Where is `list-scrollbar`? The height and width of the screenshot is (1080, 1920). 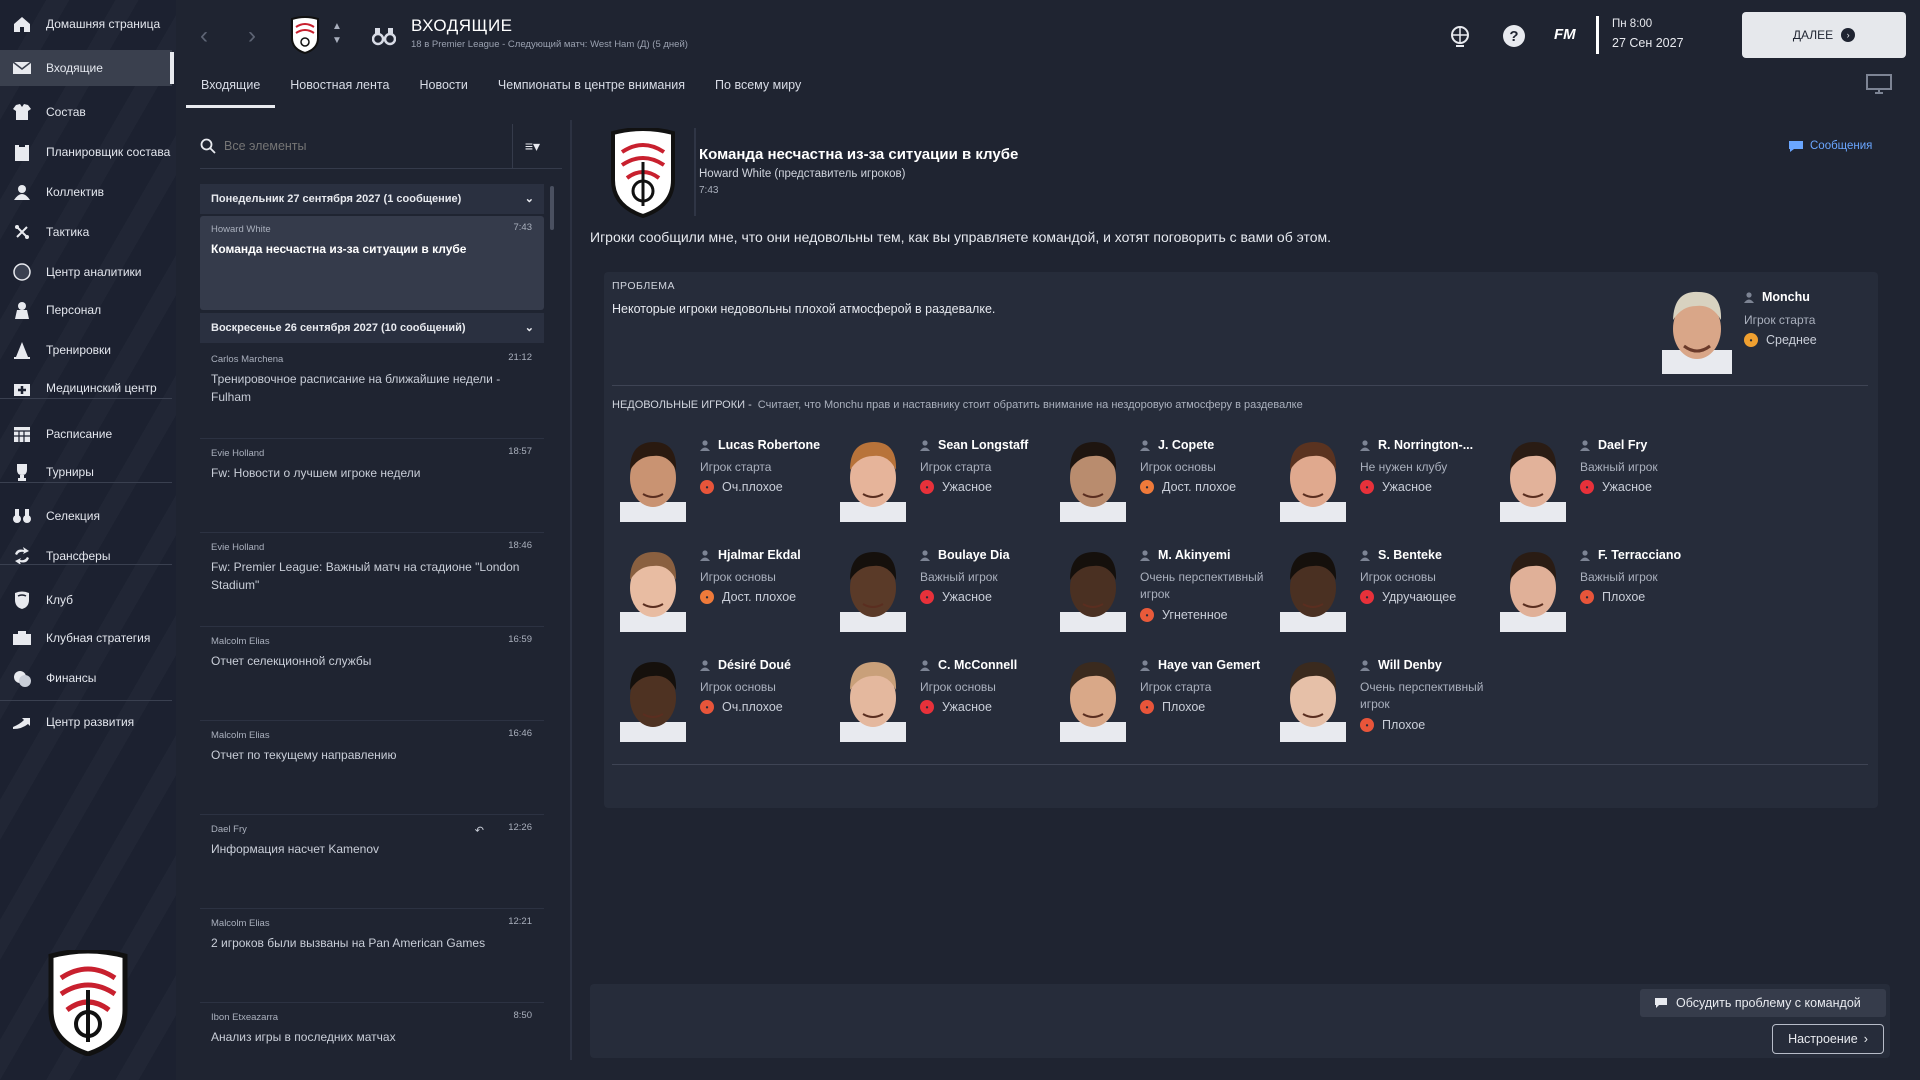
list-scrollbar is located at coordinates (552, 208).